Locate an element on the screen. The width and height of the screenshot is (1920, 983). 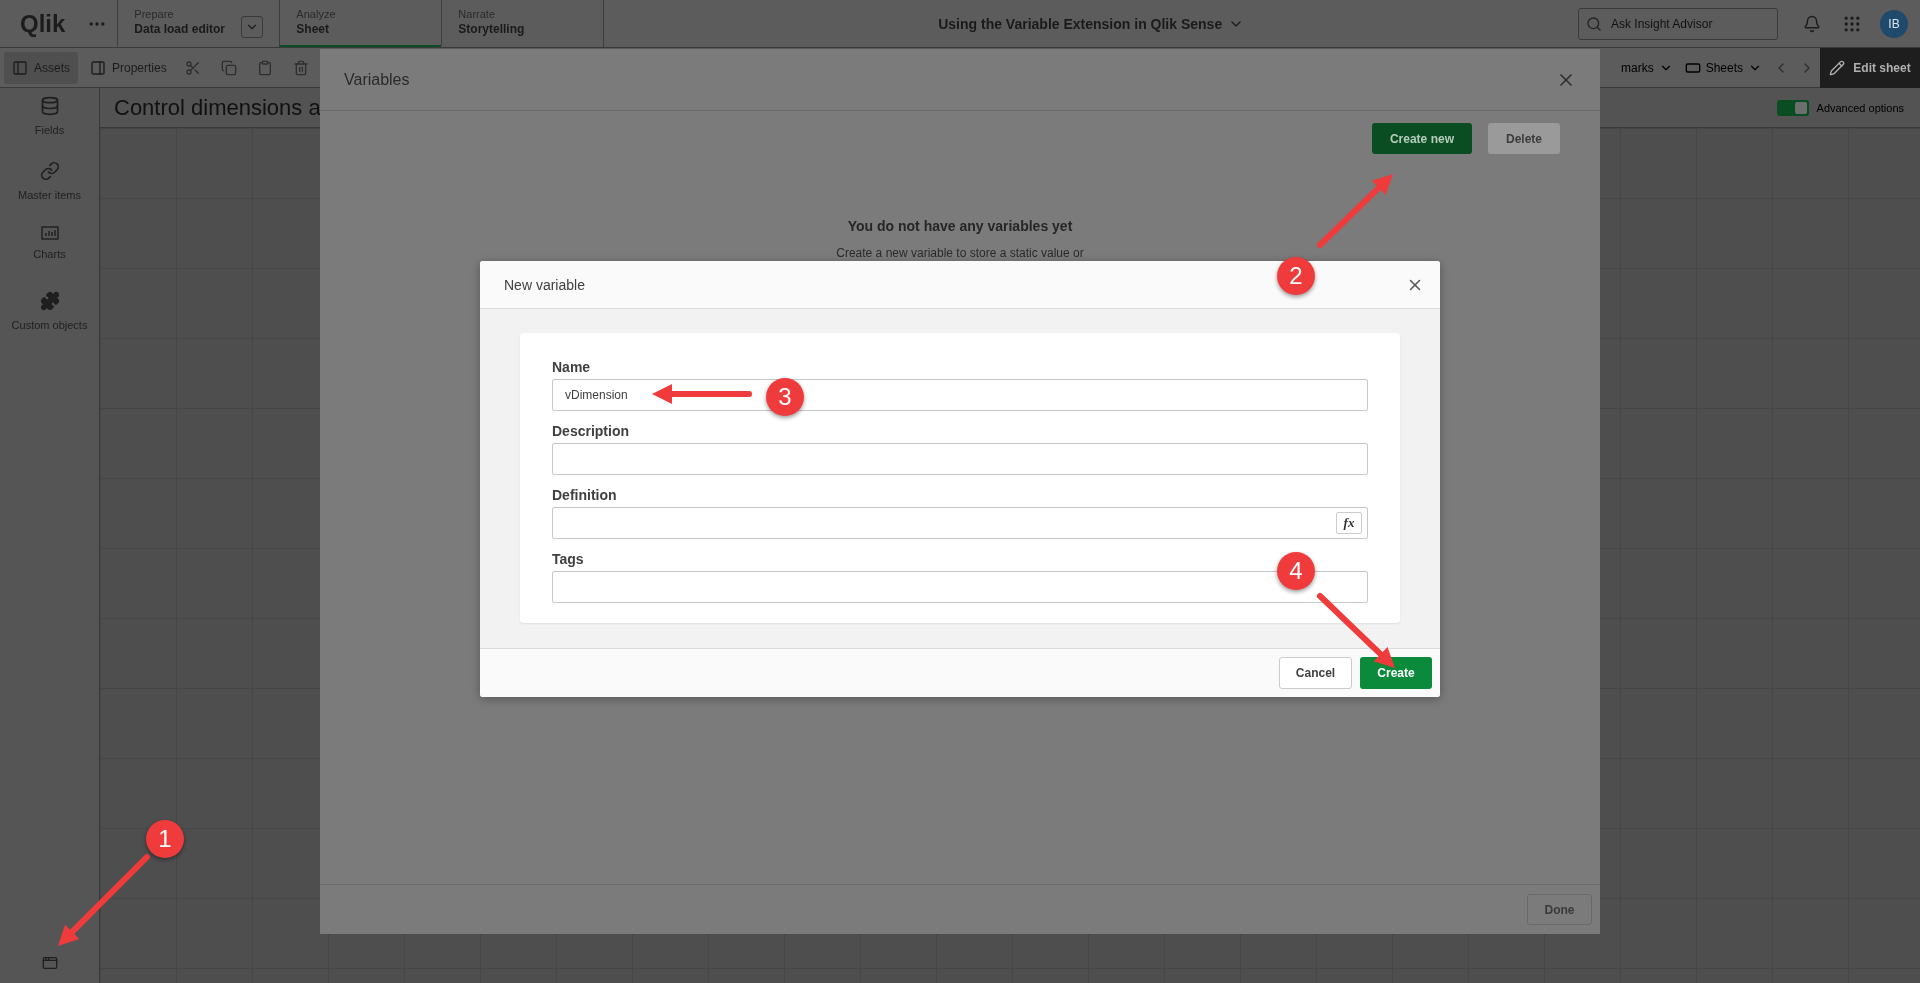
bookmarks-menu: marks is located at coordinates (1646, 67).